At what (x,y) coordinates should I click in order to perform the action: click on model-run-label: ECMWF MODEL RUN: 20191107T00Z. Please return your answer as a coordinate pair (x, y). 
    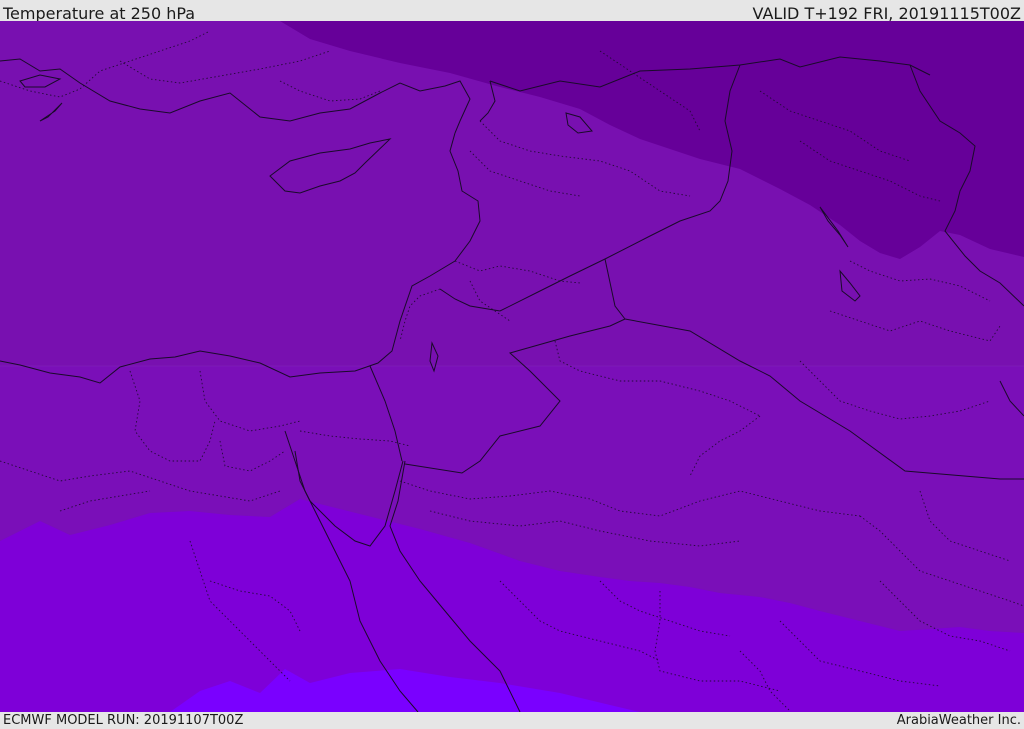
    Looking at the image, I should click on (123, 720).